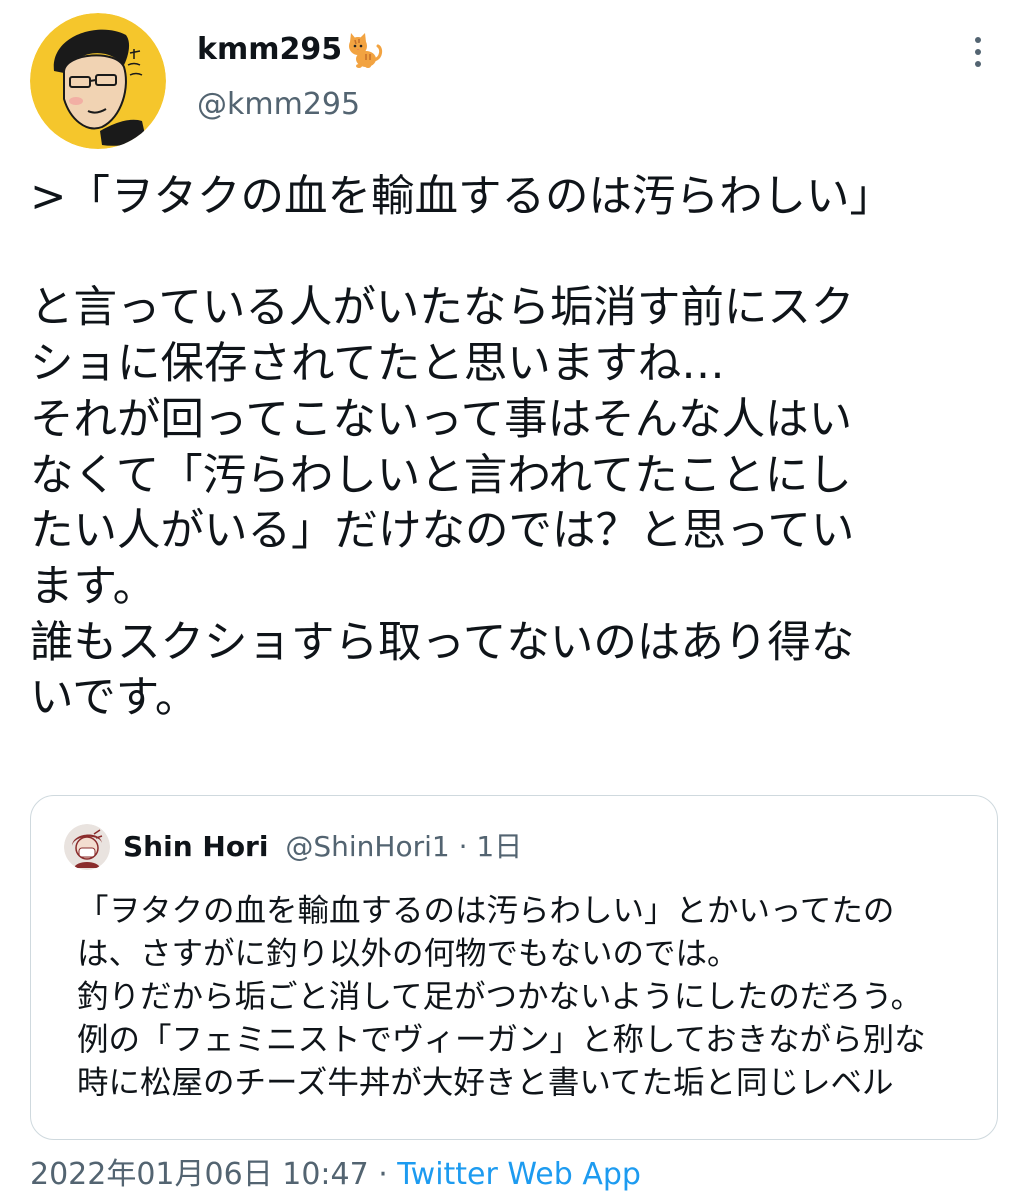 The width and height of the screenshot is (1029, 1200). I want to click on cat-icon, so click(364, 50).